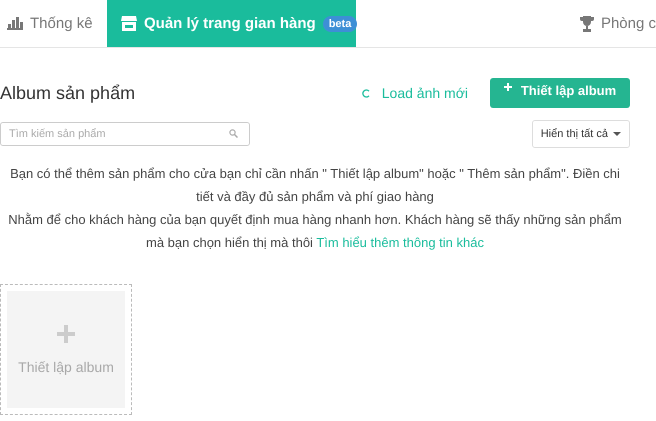 The height and width of the screenshot is (421, 656). Describe the element at coordinates (233, 133) in the screenshot. I see `search-icon` at that location.